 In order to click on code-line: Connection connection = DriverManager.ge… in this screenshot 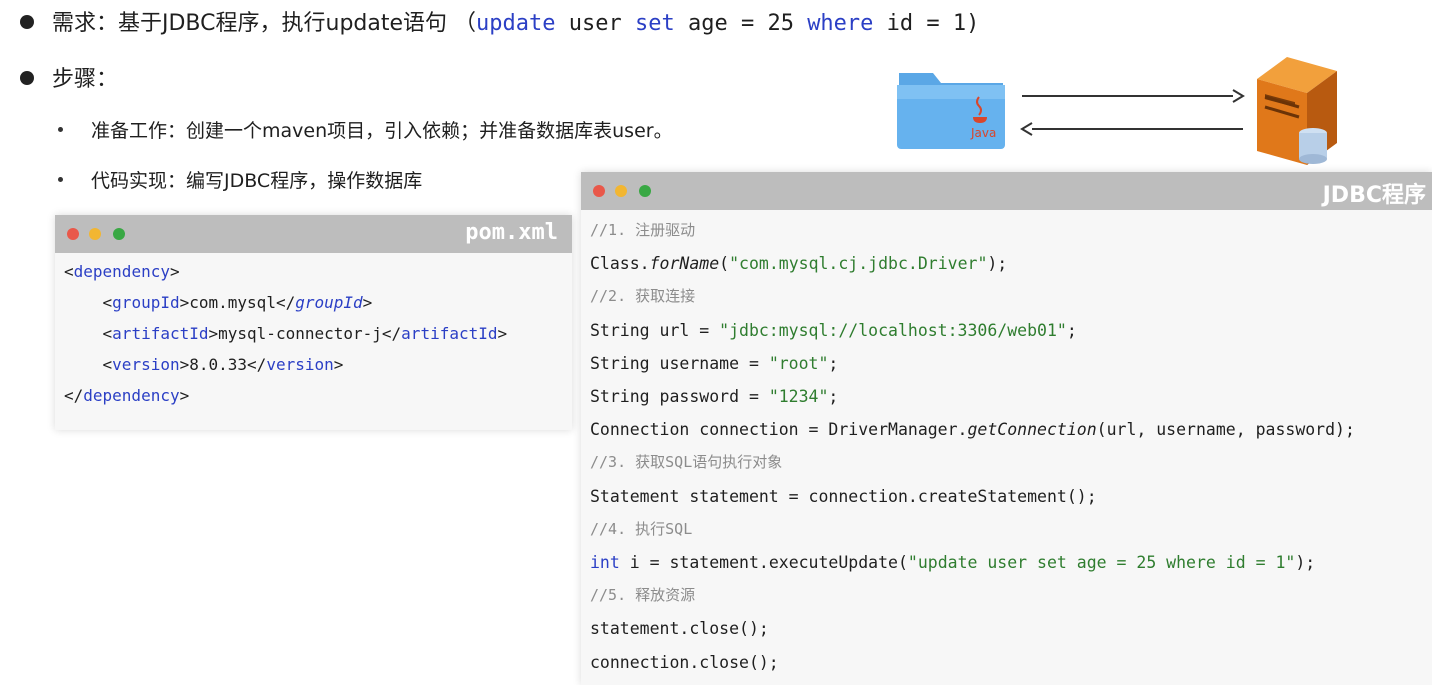, I will do `click(972, 430)`.